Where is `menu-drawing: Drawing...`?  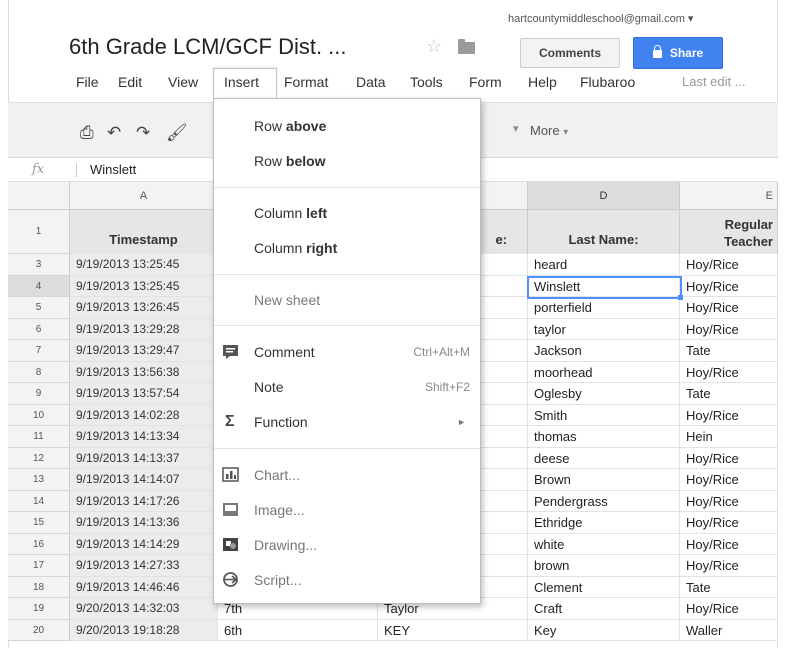
menu-drawing: Drawing... is located at coordinates (347, 545).